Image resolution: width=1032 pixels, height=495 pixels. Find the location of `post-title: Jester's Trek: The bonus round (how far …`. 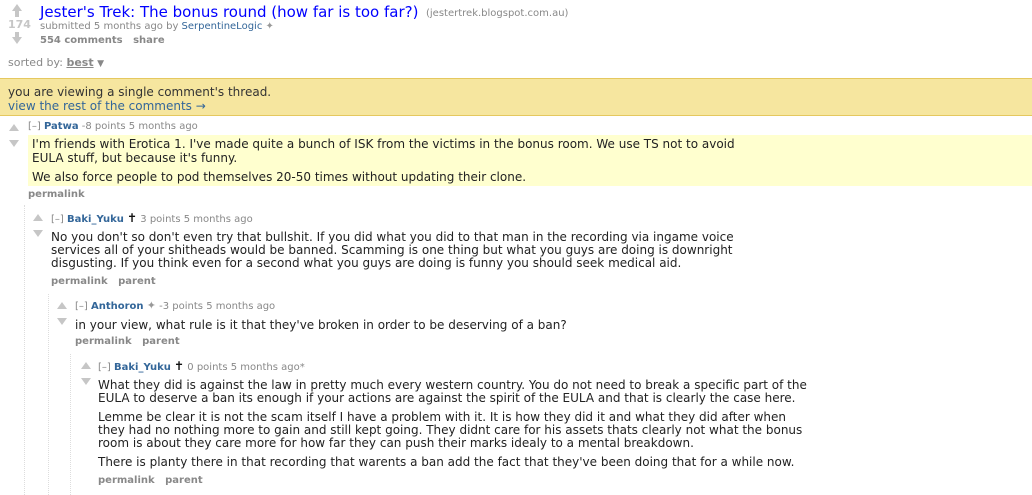

post-title: Jester's Trek: The bonus round (how far … is located at coordinates (229, 12).